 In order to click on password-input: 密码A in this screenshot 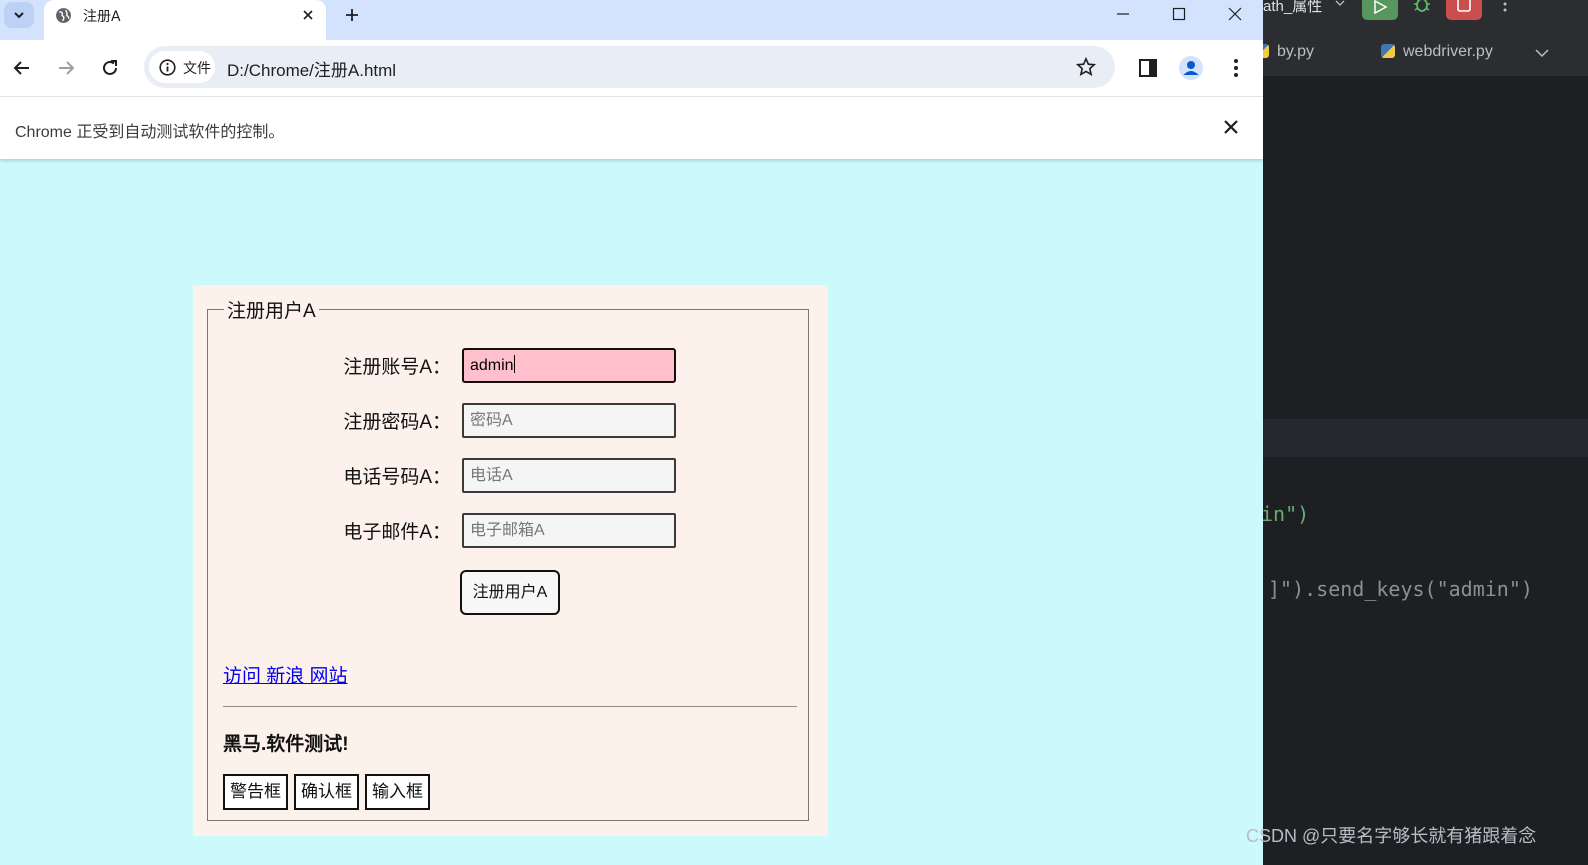, I will do `click(569, 420)`.